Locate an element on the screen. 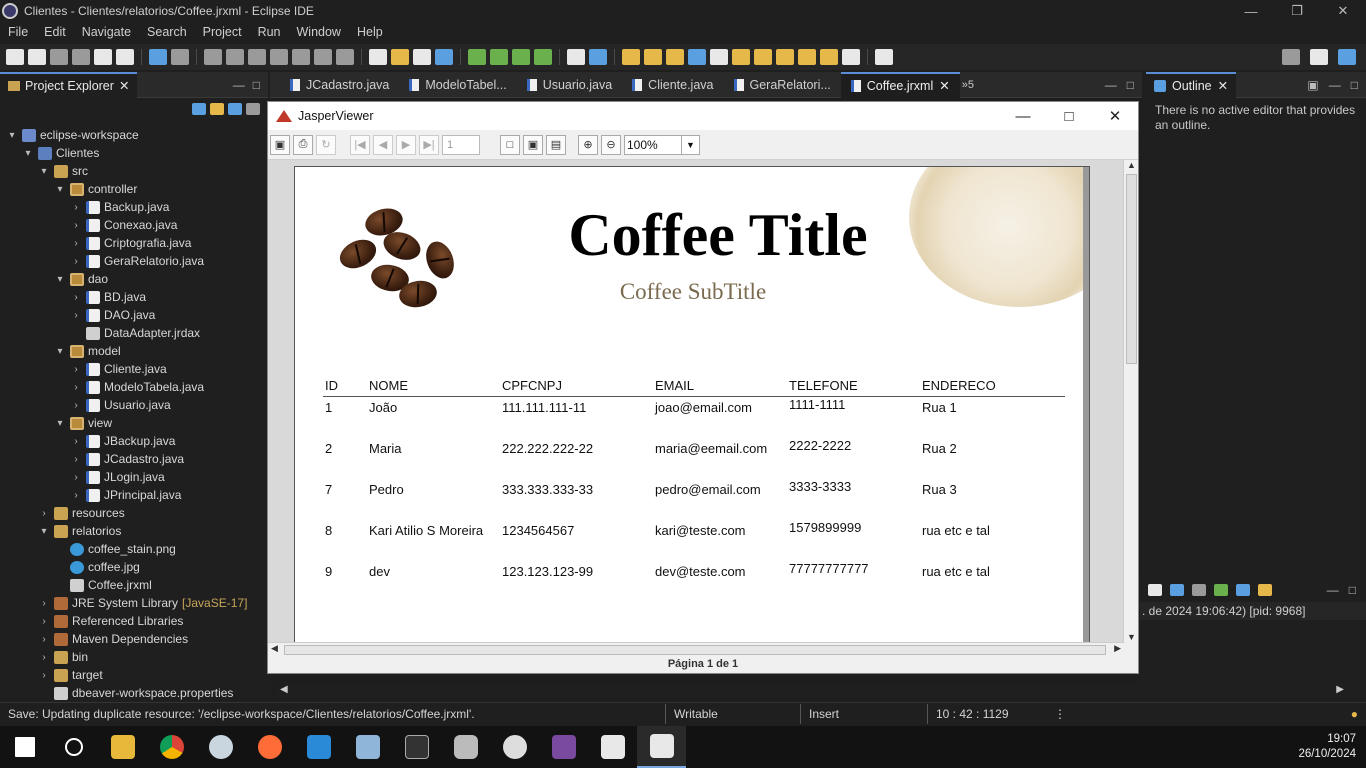 Image resolution: width=1366 pixels, height=768 pixels. tree-item: ▾ eclipse-workspace is located at coordinates (134, 135).